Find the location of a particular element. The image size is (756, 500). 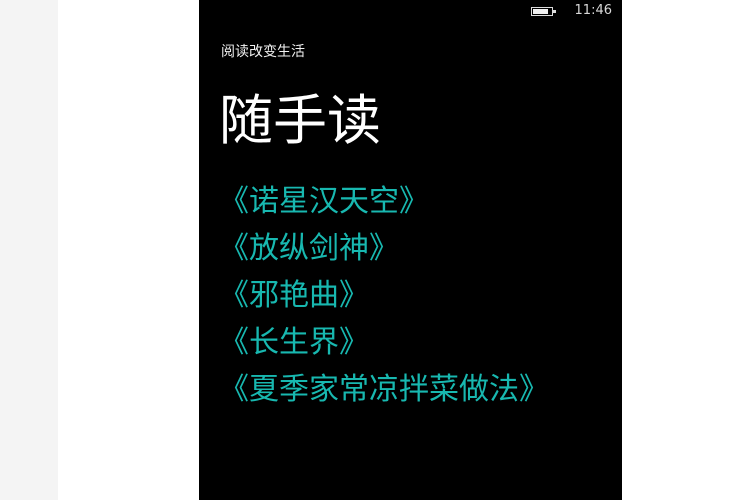

app-subtitle: 阅读改变生活 is located at coordinates (263, 52).